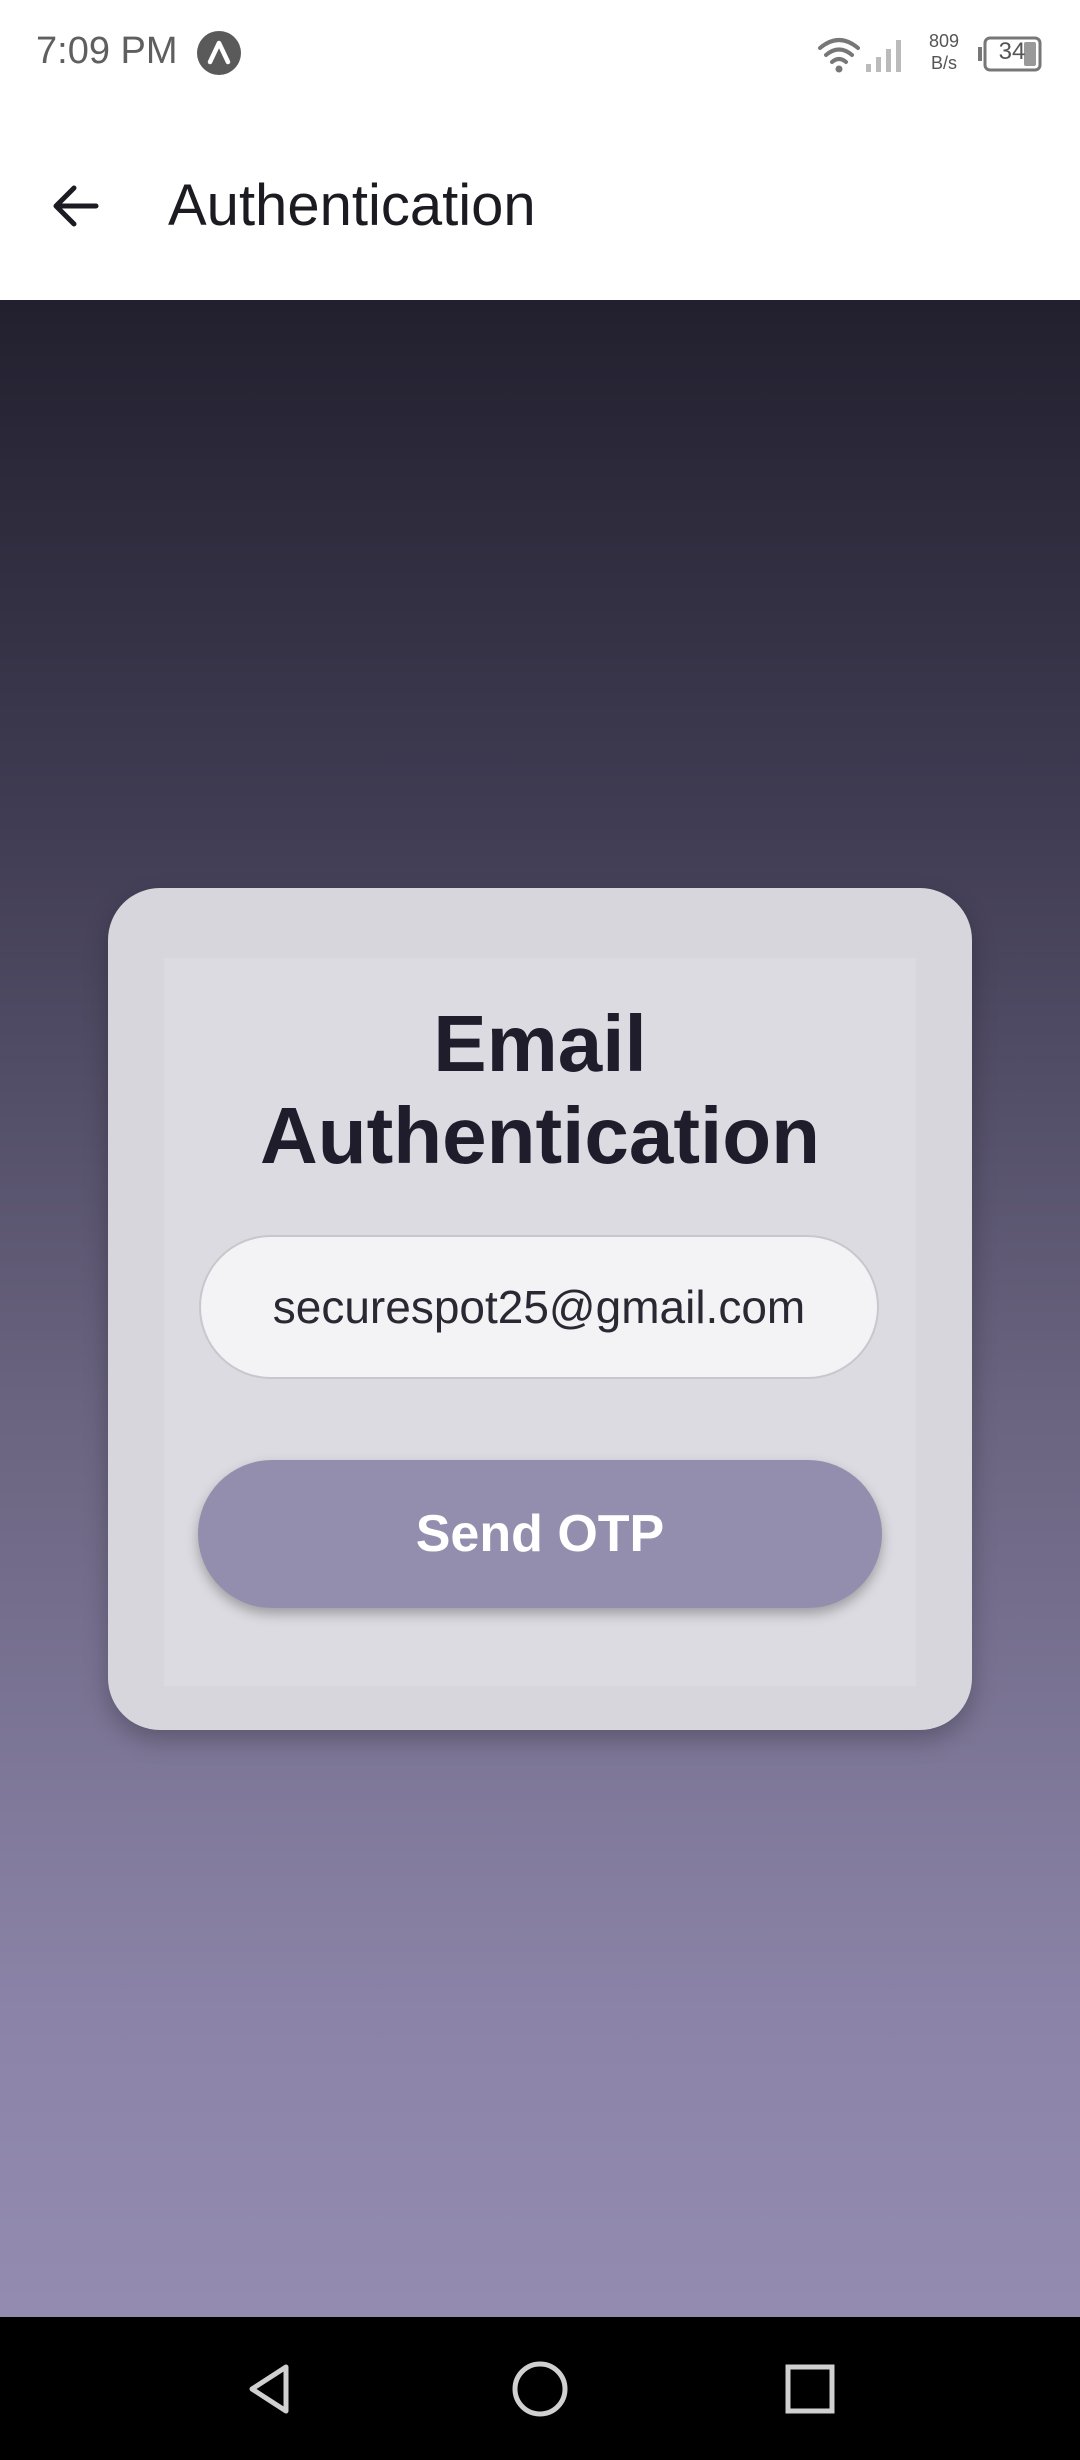 The width and height of the screenshot is (1080, 2460). I want to click on battery-level: 34, so click(1012, 51).